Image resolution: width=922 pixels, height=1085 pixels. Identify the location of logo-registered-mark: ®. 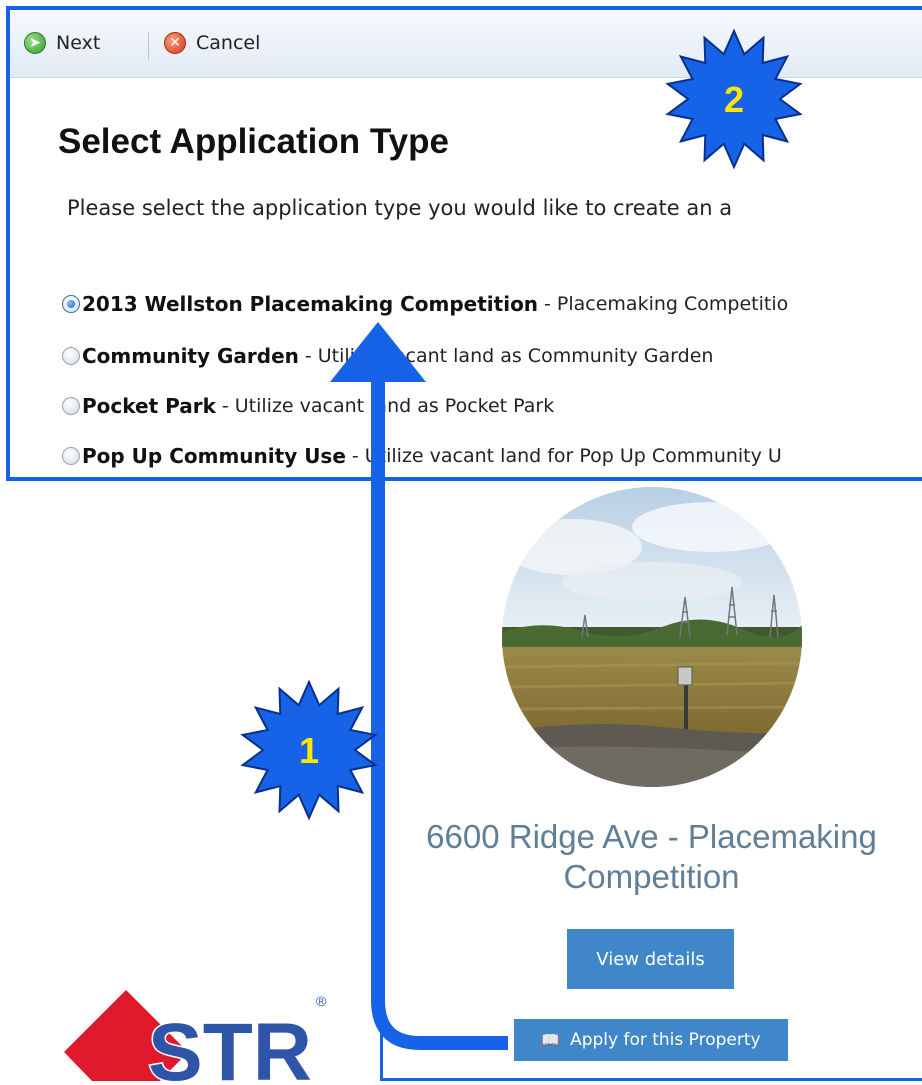
(321, 1001).